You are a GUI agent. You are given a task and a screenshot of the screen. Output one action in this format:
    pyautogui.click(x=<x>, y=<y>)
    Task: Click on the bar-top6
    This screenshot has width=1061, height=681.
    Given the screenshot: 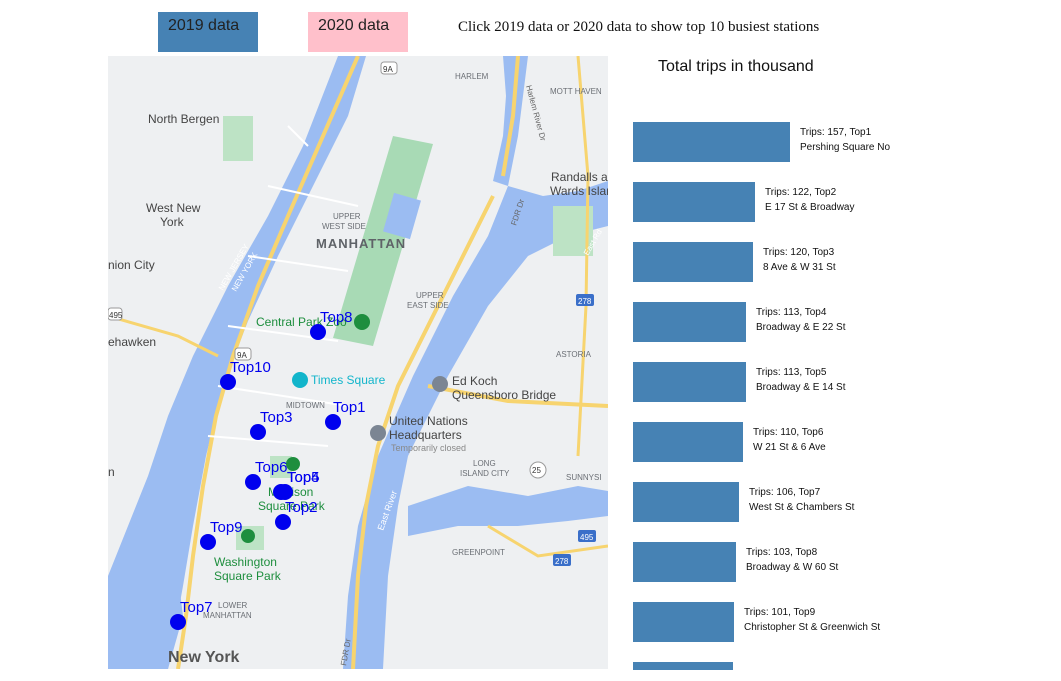 What is the action you would take?
    pyautogui.click(x=688, y=442)
    